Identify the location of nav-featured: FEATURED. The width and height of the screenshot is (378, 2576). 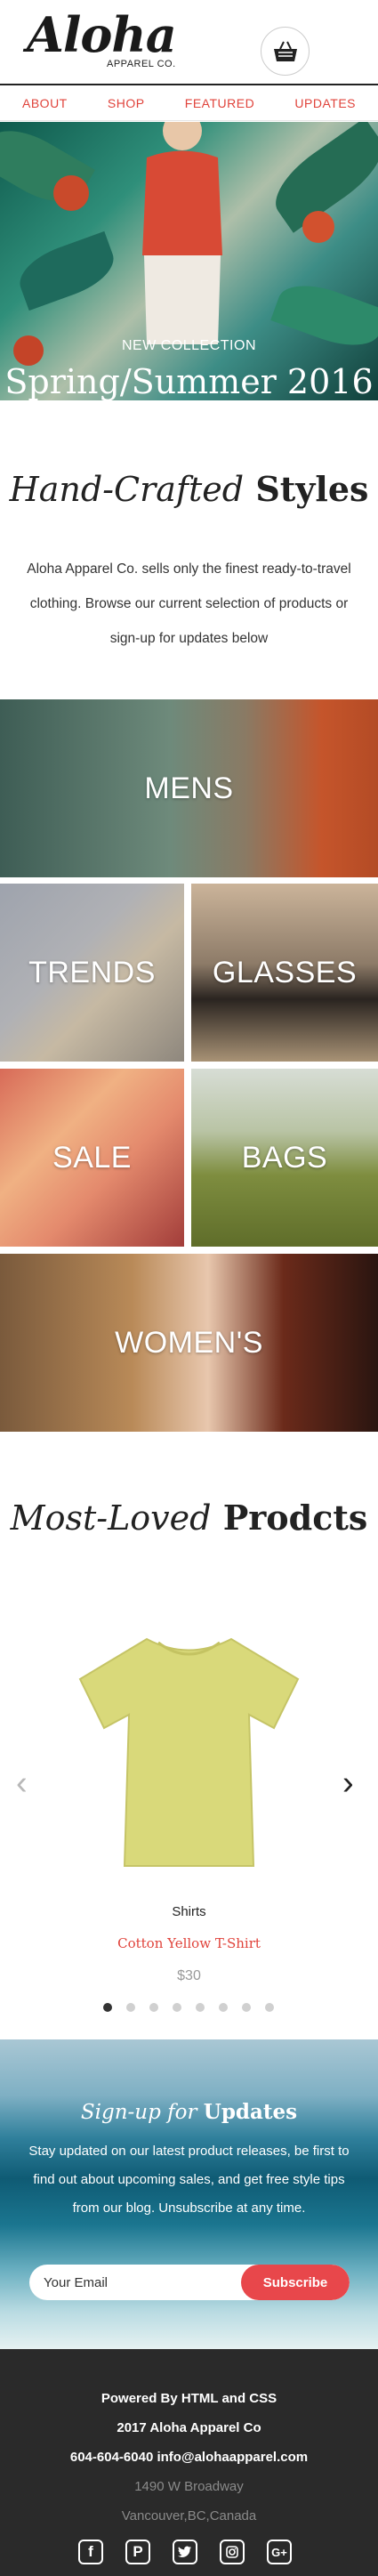
(219, 103).